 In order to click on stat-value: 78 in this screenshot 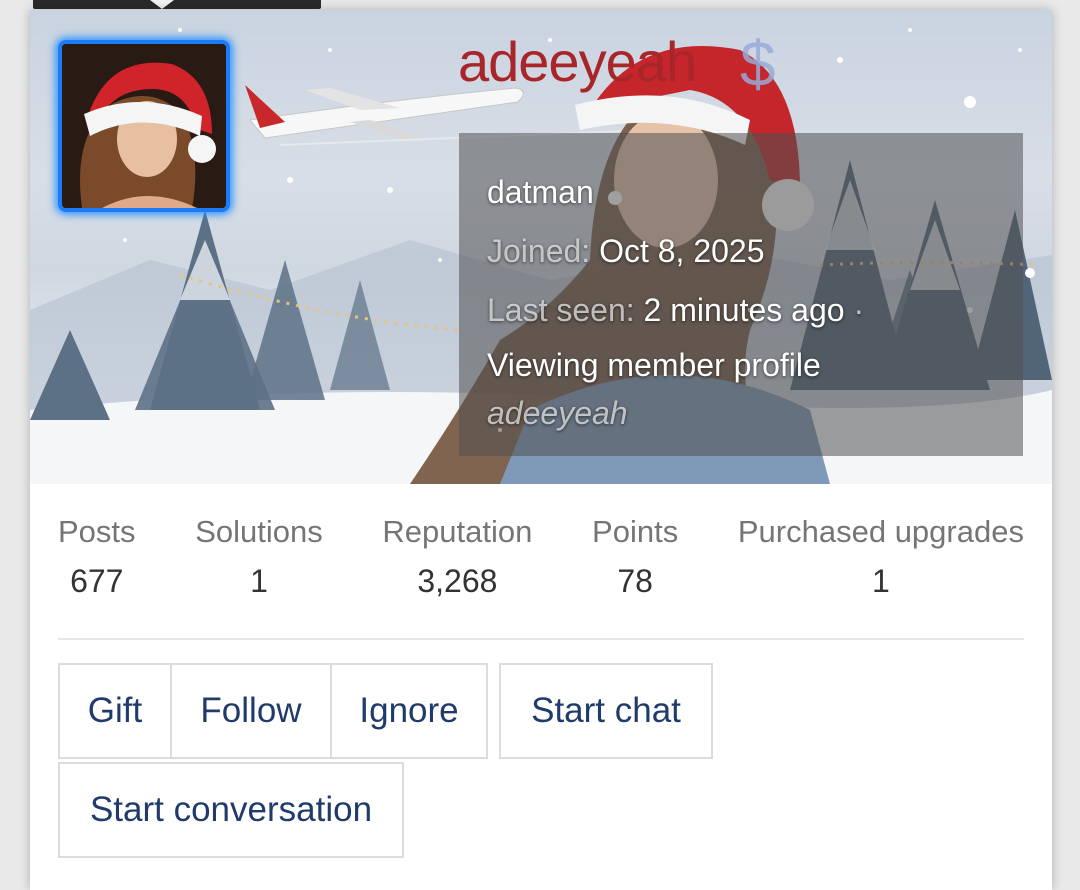, I will do `click(635, 581)`.